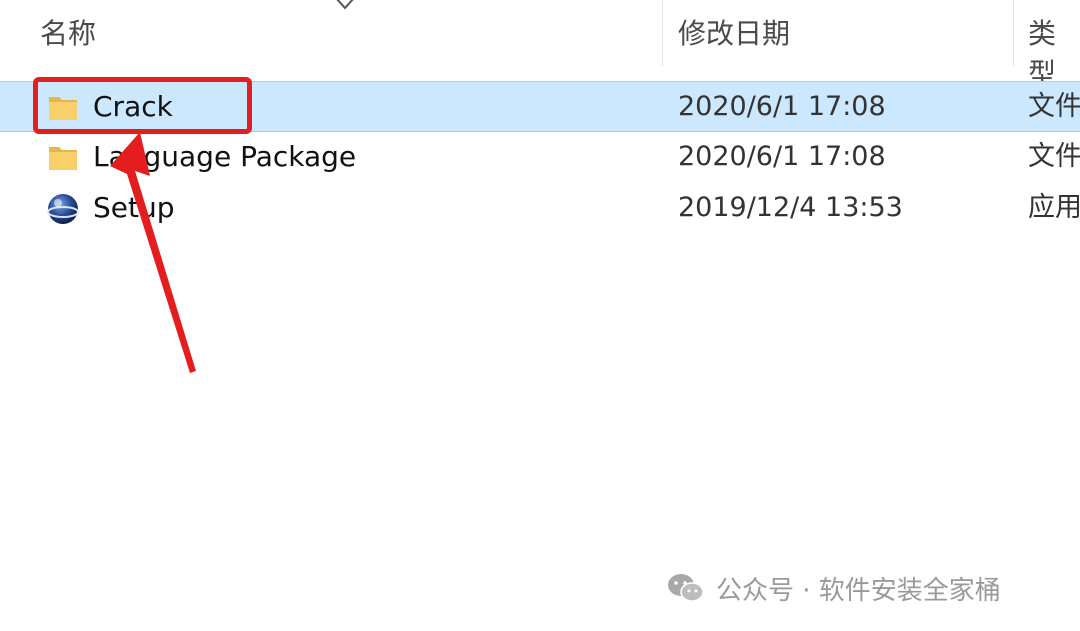 Image resolution: width=1080 pixels, height=631 pixels. Describe the element at coordinates (790, 207) in the screenshot. I see `file-modified-date: 2019/12/4 13:53` at that location.